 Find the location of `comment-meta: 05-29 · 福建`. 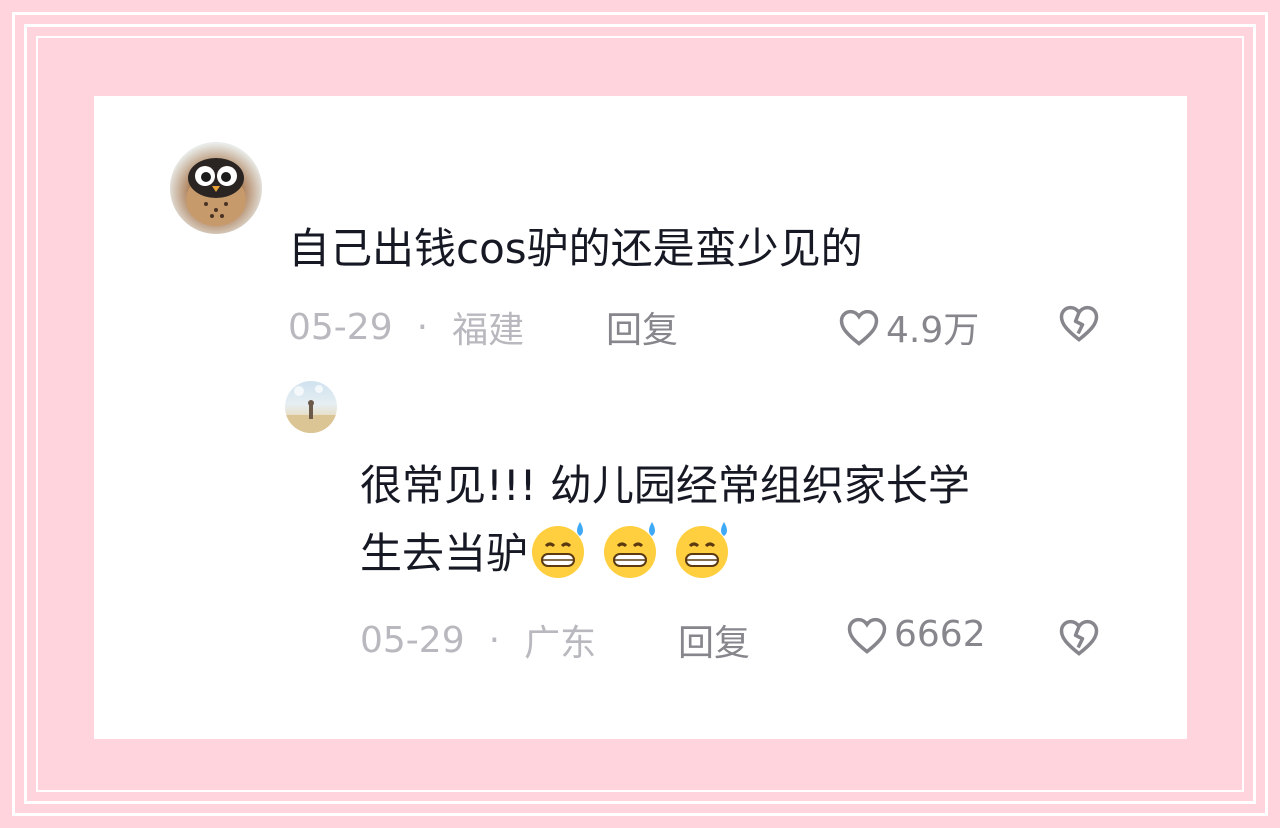

comment-meta: 05-29 · 福建 is located at coordinates (406, 327).